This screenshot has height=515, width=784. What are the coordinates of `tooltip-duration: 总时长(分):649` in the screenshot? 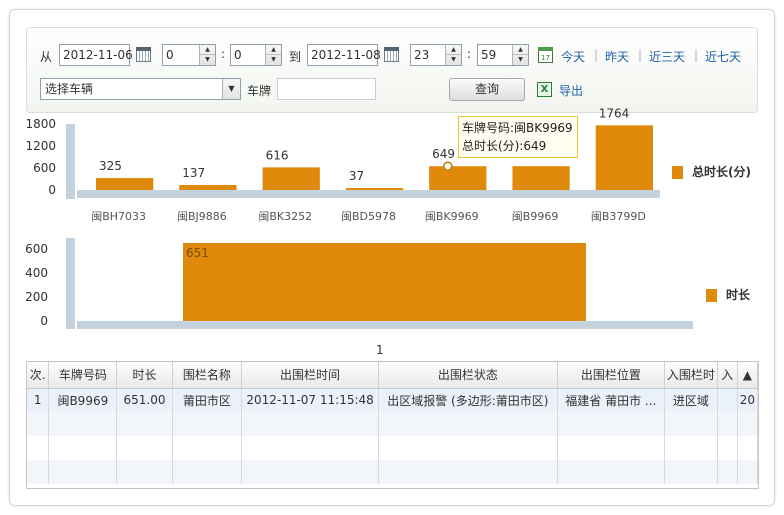 It's located at (504, 146).